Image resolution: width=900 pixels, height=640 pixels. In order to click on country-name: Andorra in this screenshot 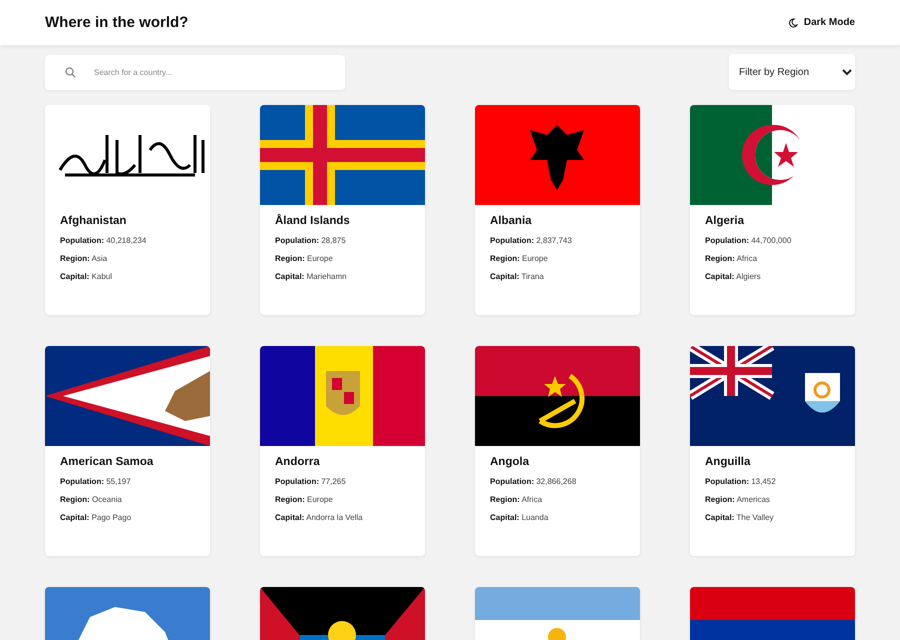, I will do `click(298, 462)`.